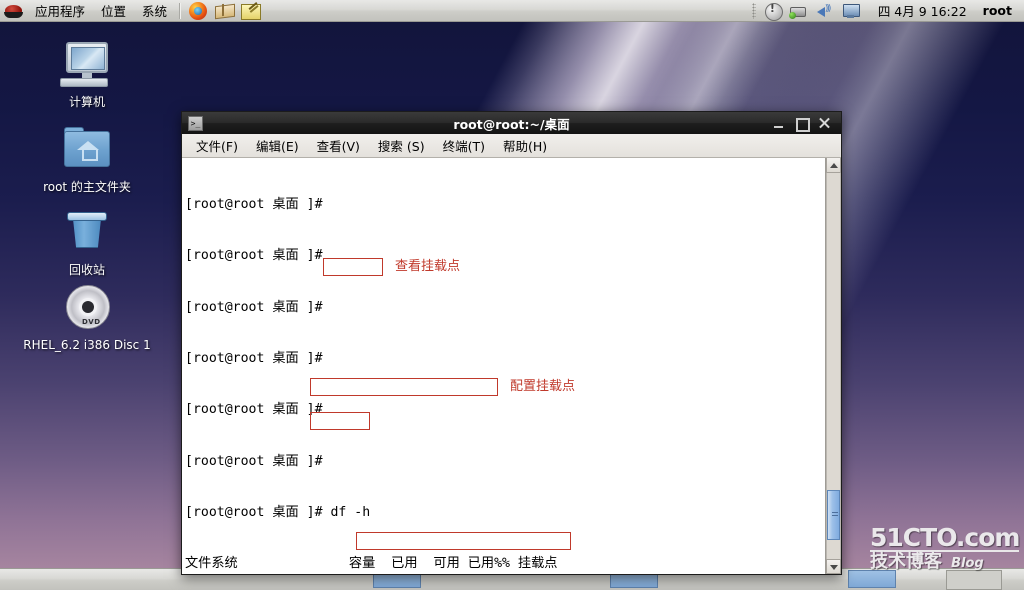 The height and width of the screenshot is (590, 1024). I want to click on desktop-icon-trash-label: 回收站, so click(86, 270).